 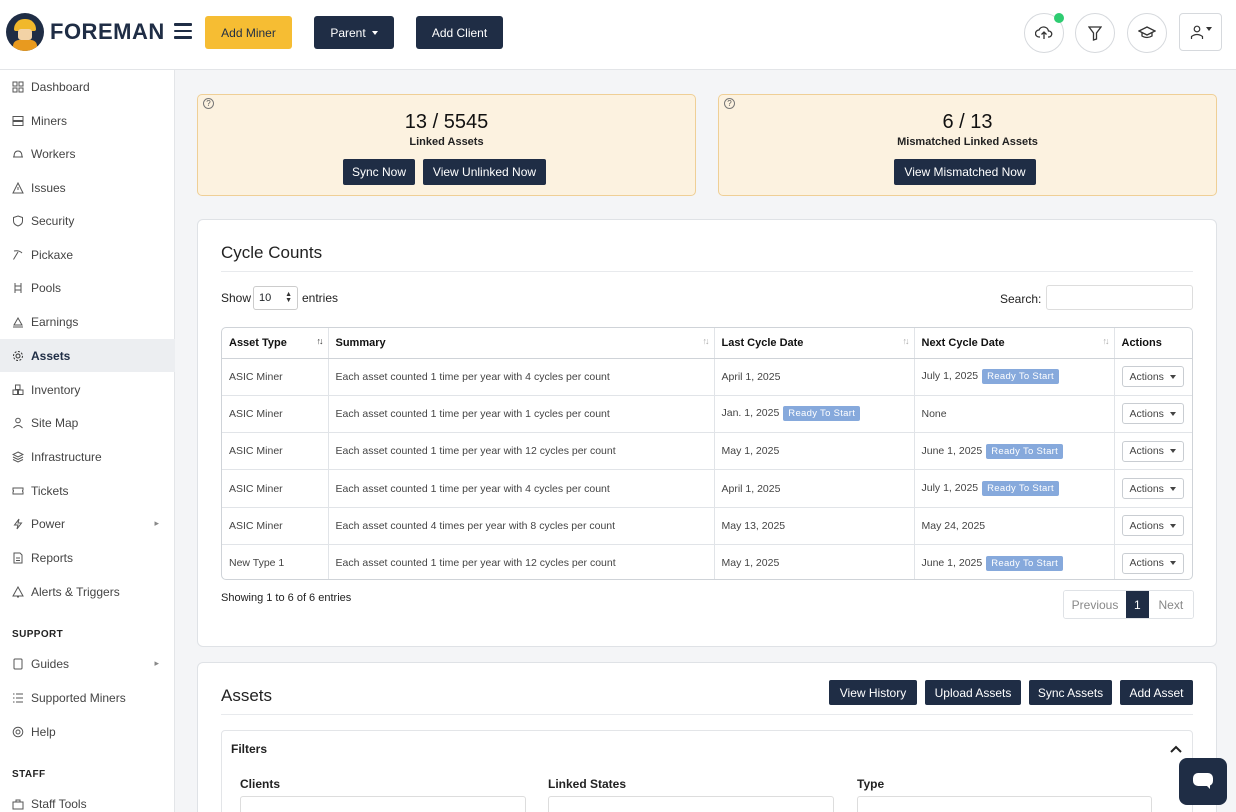 What do you see at coordinates (87, 523) in the screenshot?
I see `sidebar-item-power: Power ▸` at bounding box center [87, 523].